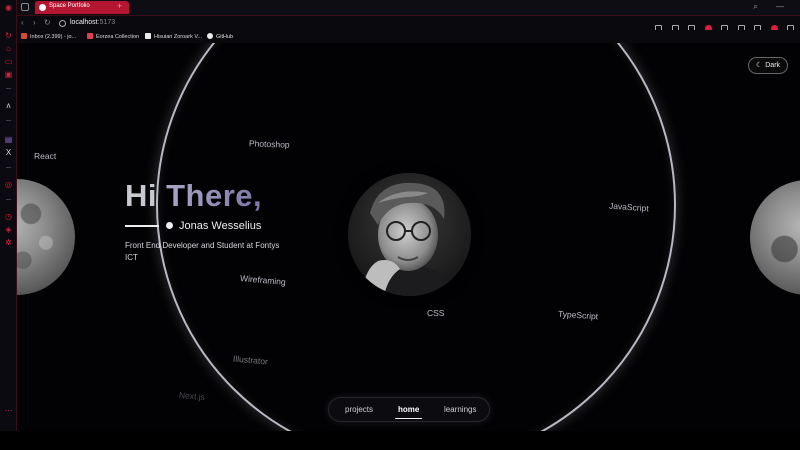 This screenshot has height=450, width=800. What do you see at coordinates (214, 195) in the screenshot?
I see `greeting-word-gradient: There,` at bounding box center [214, 195].